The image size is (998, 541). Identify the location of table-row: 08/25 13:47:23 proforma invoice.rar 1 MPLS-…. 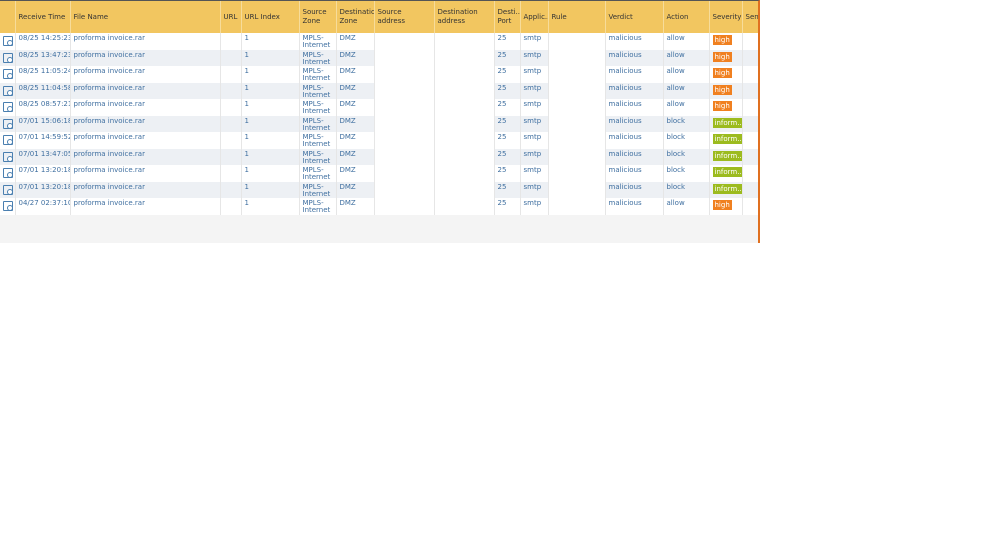
(379, 57).